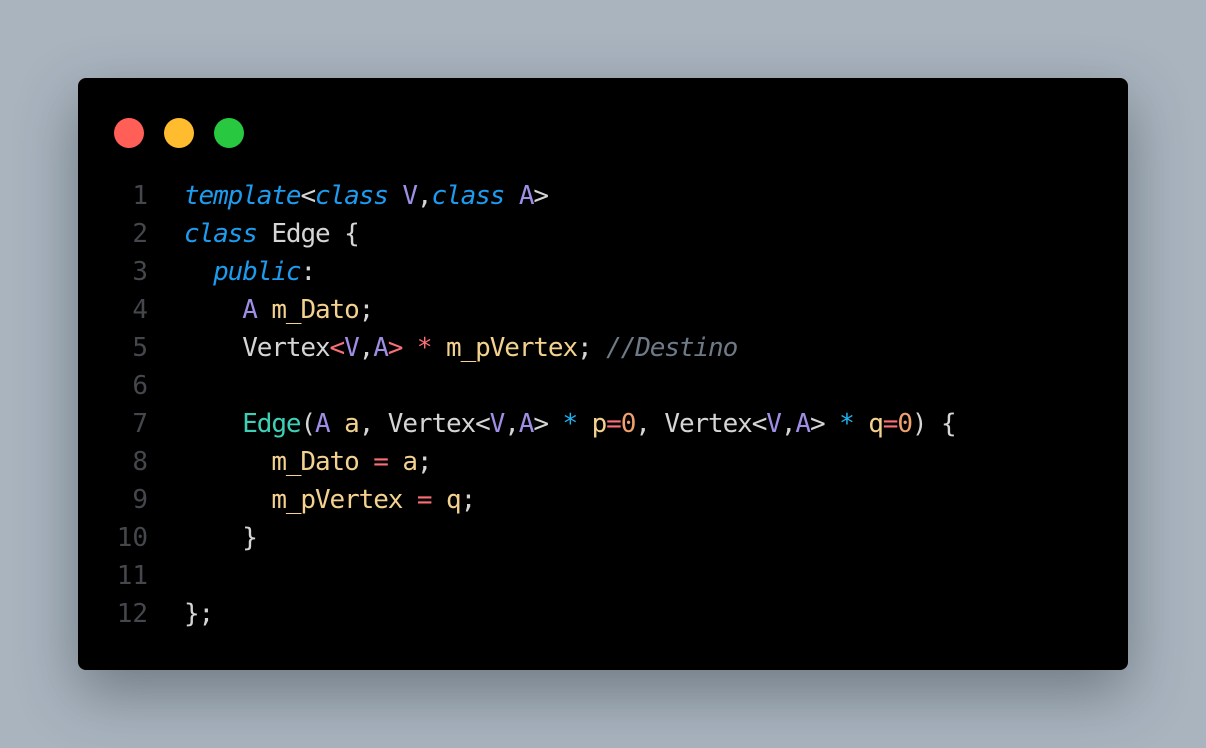  What do you see at coordinates (308, 272) in the screenshot?
I see `code-token: :` at bounding box center [308, 272].